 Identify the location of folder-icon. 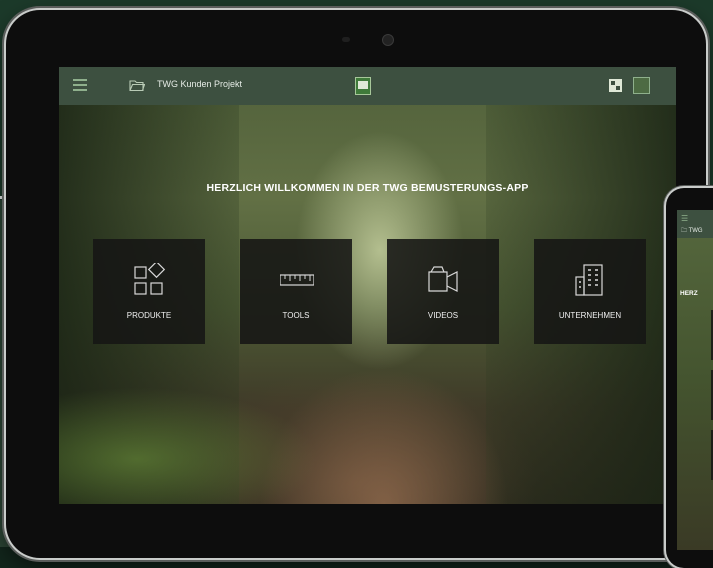
(137, 85).